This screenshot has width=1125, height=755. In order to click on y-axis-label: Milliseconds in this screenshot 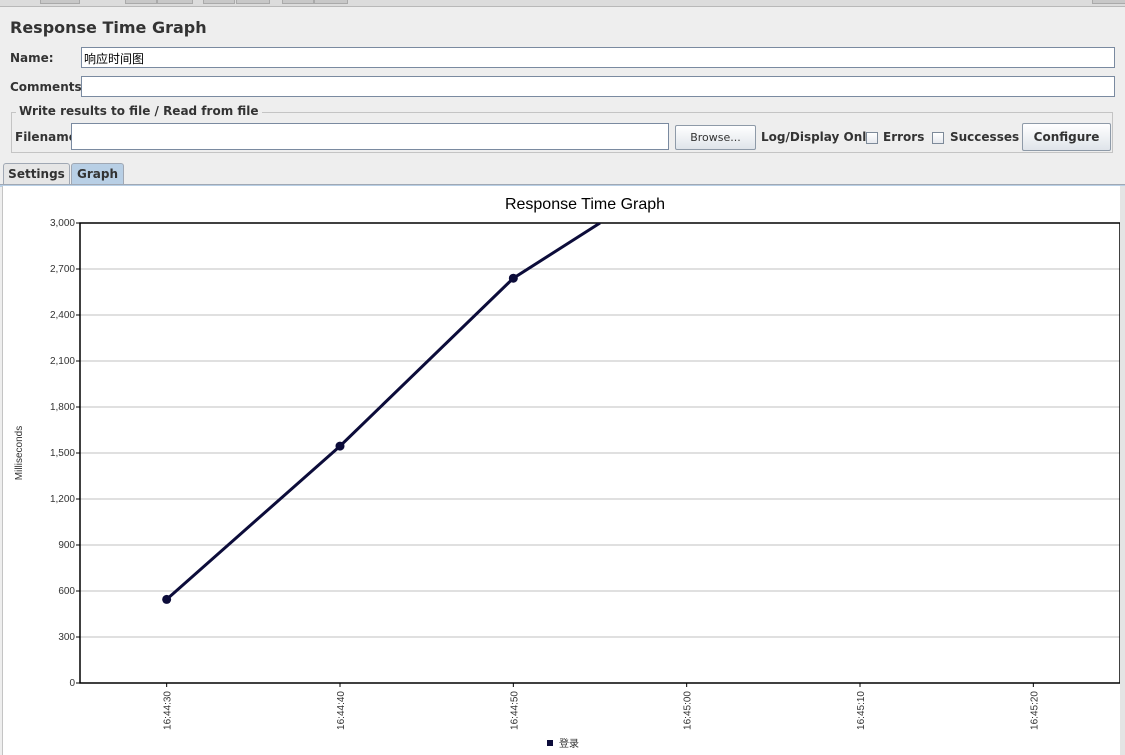, I will do `click(19, 453)`.